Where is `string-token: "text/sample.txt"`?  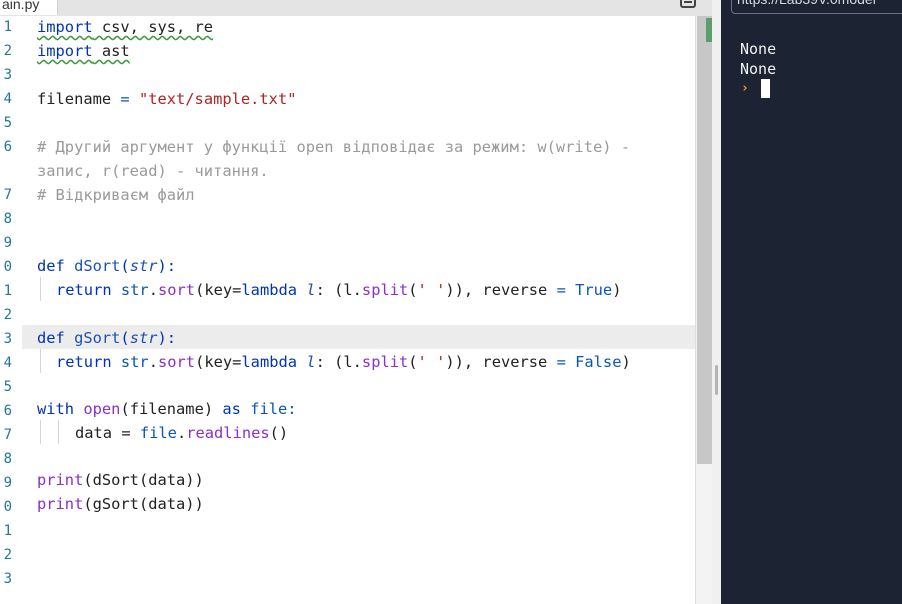
string-token: "text/sample.txt" is located at coordinates (217, 99).